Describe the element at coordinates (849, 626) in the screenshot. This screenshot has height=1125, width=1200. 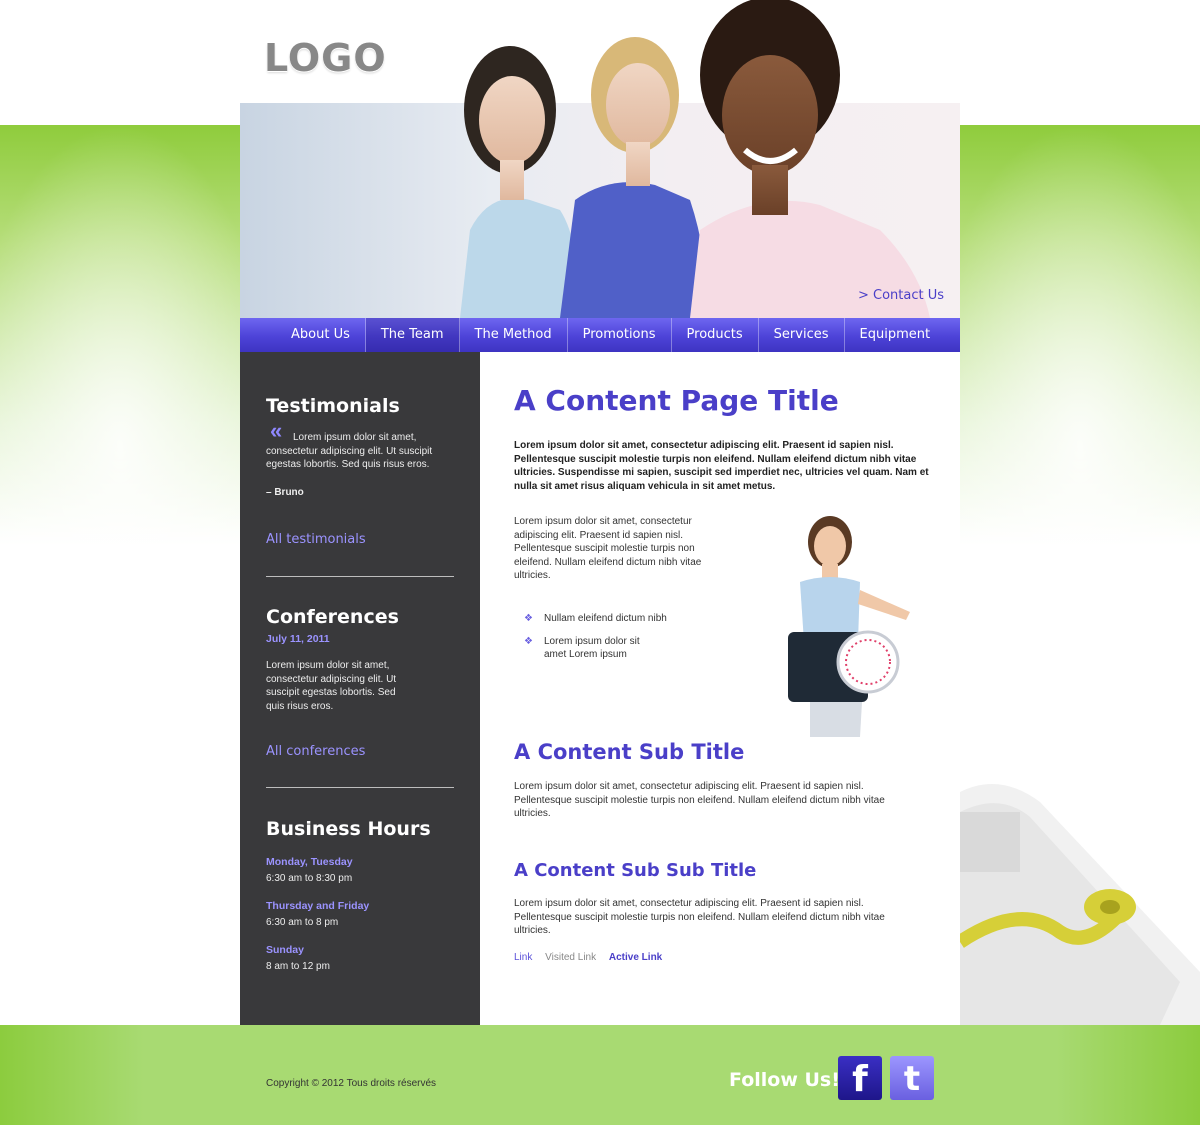
I see `fitness-woman-image` at that location.